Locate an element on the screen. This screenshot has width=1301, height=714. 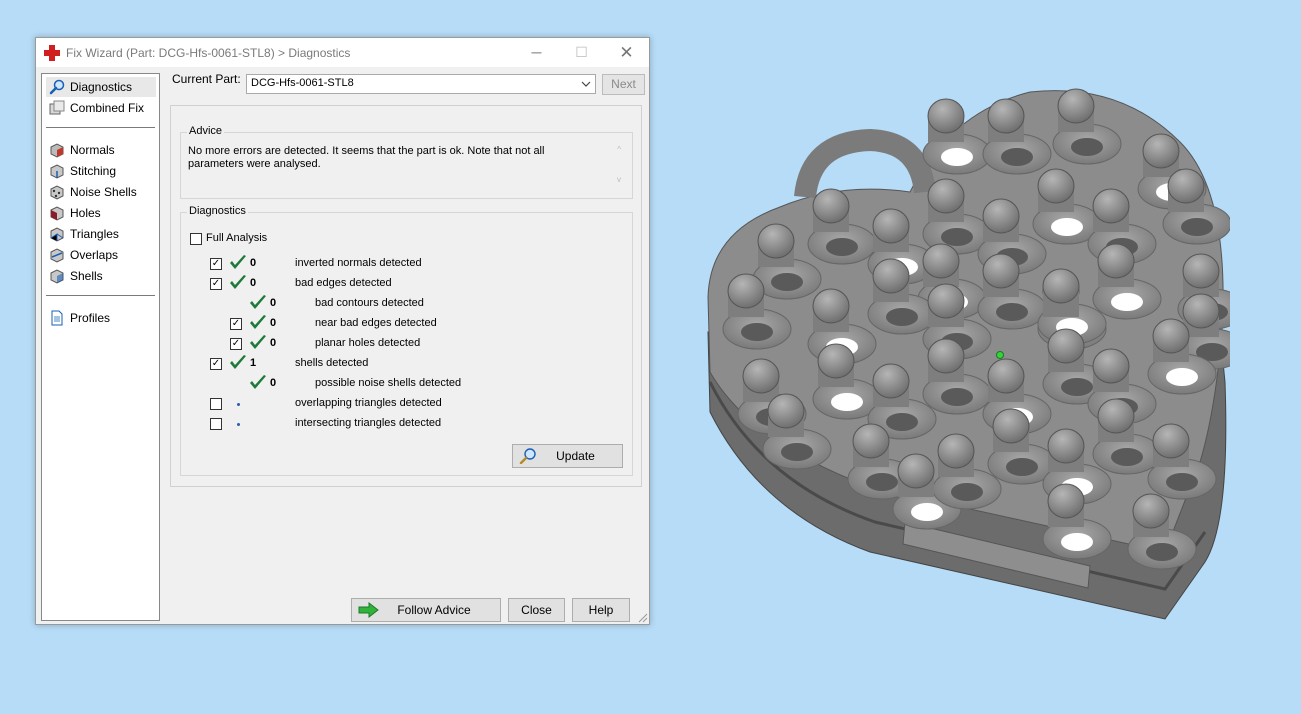
diagnostics-title: Diagnostics is located at coordinates (217, 211).